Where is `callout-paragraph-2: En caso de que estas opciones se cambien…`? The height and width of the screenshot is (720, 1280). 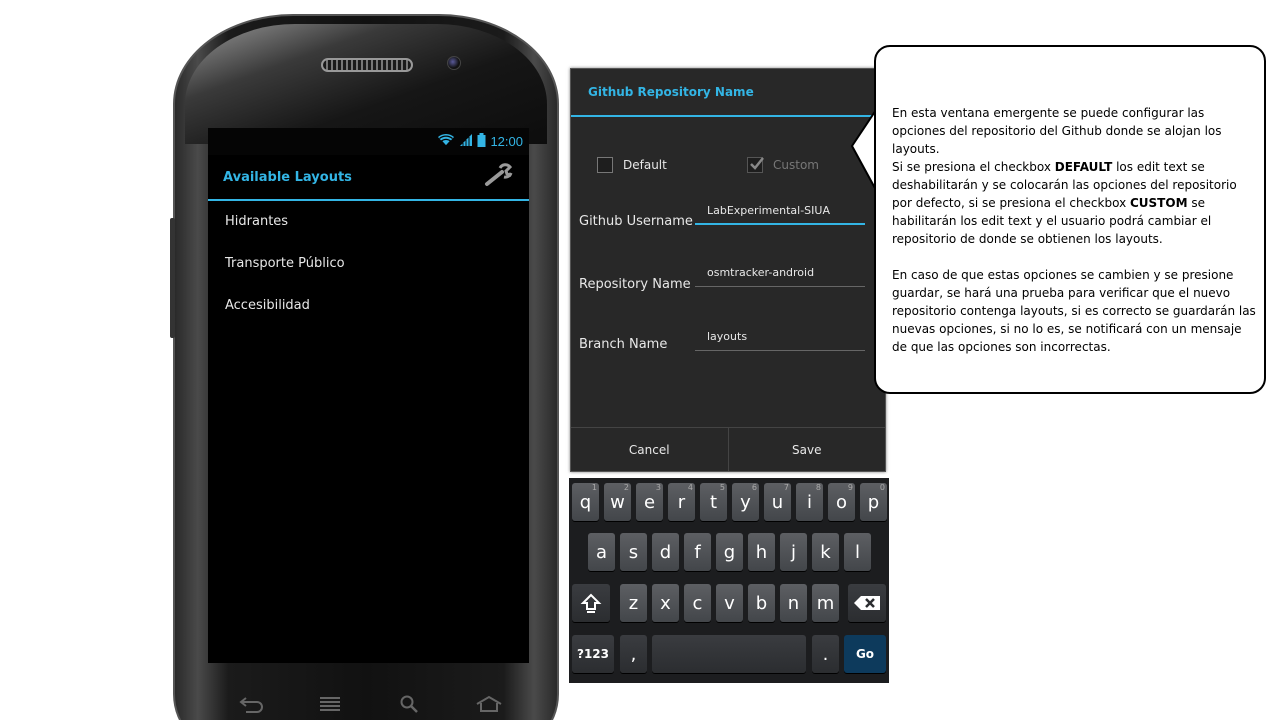
callout-paragraph-2: En caso de que estas opciones se cambien… is located at coordinates (1074, 311).